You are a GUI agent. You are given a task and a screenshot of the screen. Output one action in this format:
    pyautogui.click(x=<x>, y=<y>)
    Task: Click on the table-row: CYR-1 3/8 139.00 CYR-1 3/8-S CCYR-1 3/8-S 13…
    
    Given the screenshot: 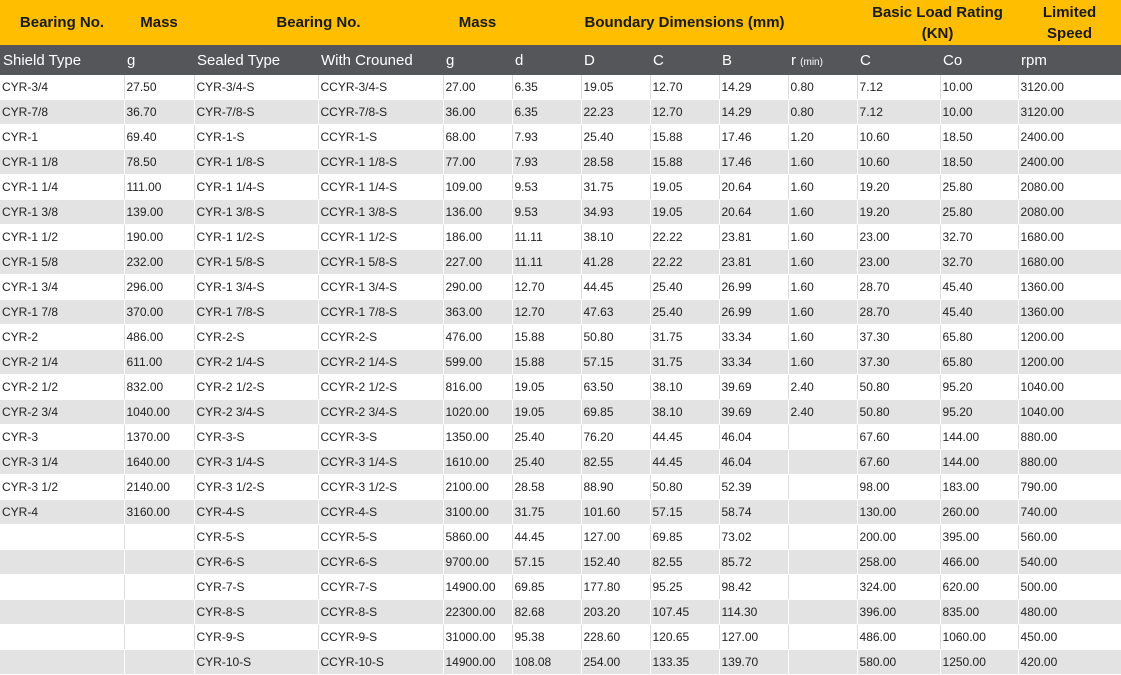 What is the action you would take?
    pyautogui.click(x=560, y=212)
    